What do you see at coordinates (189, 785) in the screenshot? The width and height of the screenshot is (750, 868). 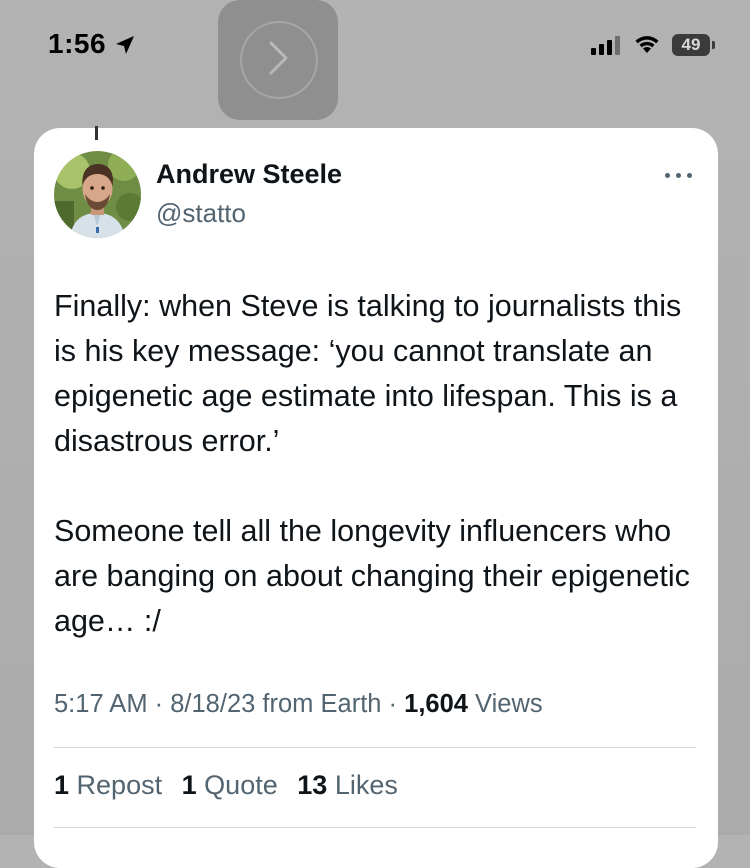 I see `quotes-count: 1` at bounding box center [189, 785].